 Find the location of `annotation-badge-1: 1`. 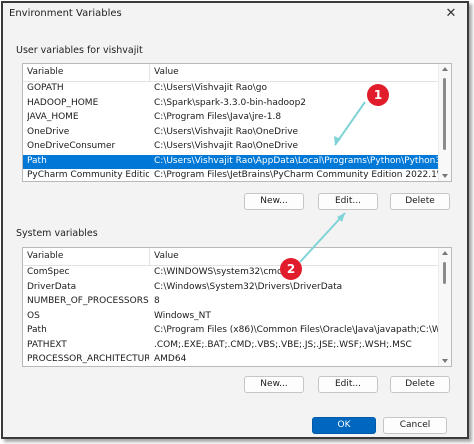

annotation-badge-1: 1 is located at coordinates (378, 95).